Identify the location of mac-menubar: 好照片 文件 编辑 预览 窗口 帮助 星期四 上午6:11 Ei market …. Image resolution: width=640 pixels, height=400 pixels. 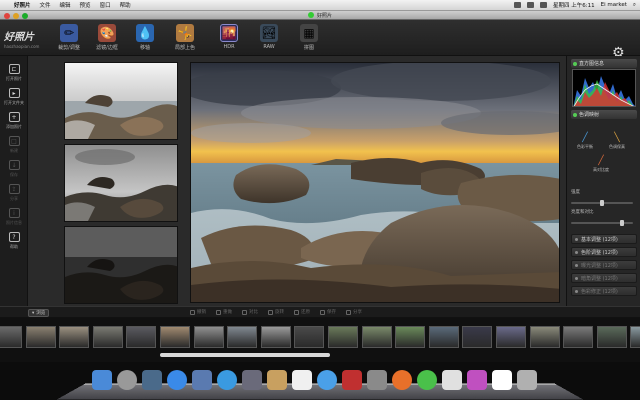
(320, 5).